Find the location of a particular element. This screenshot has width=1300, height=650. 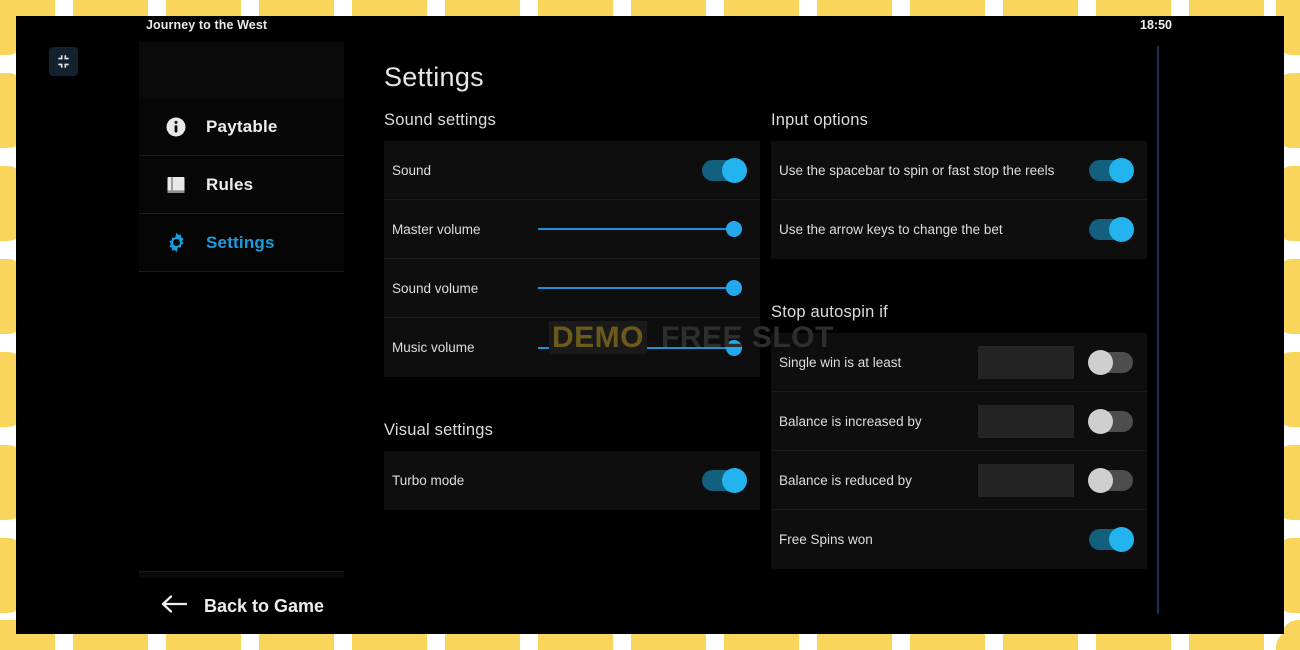

sidebar-filler is located at coordinates (241, 422).